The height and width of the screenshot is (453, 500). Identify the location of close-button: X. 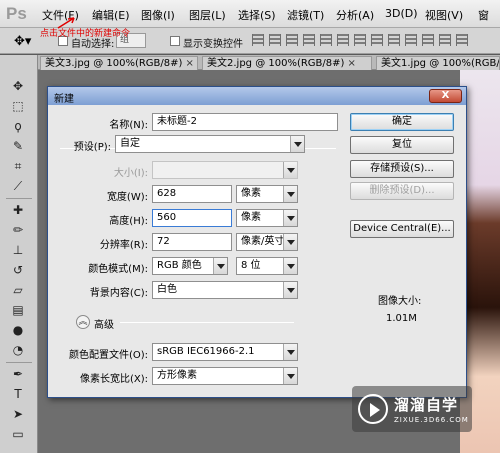
(445, 96).